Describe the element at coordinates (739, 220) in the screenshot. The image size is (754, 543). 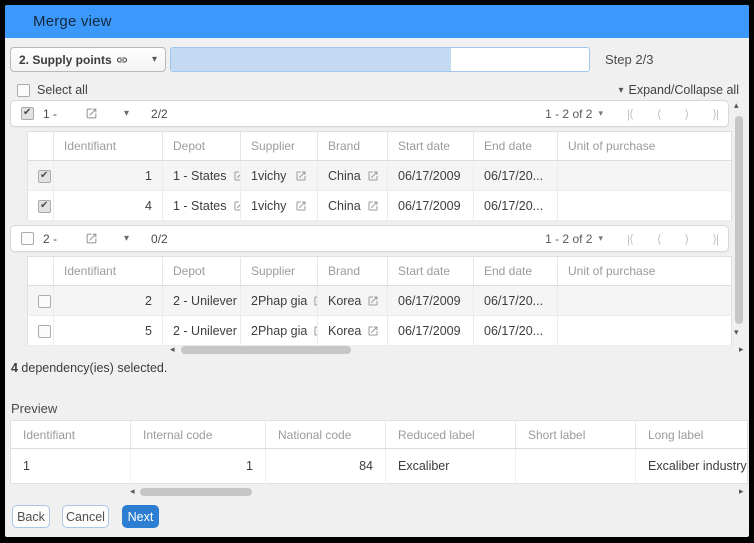
I see `vertical-scrollbar-thumb` at that location.